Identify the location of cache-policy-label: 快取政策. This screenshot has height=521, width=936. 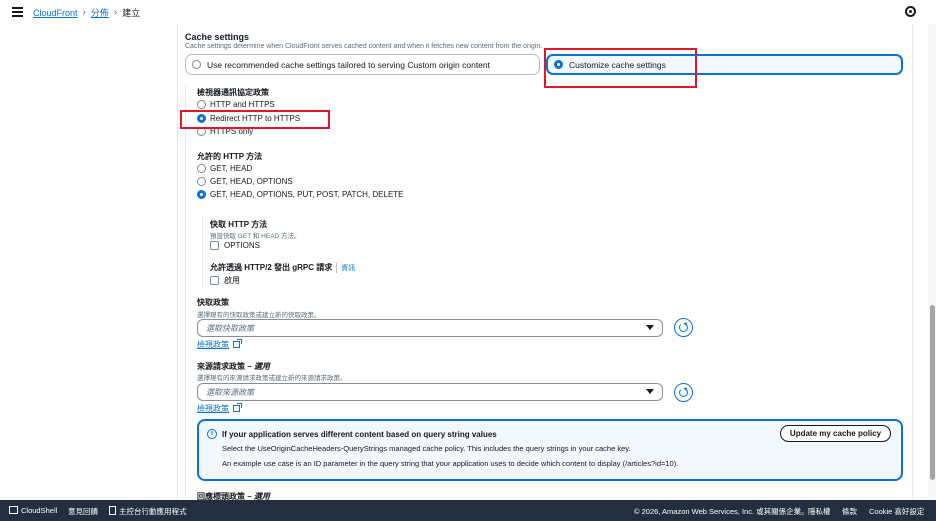
(213, 302).